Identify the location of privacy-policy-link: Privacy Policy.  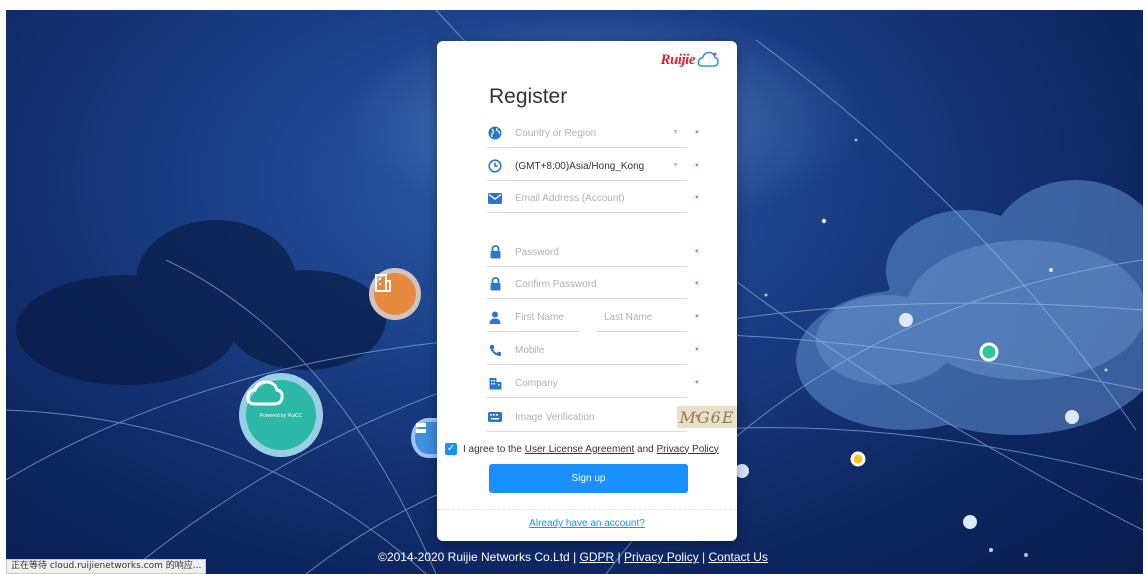
(687, 449).